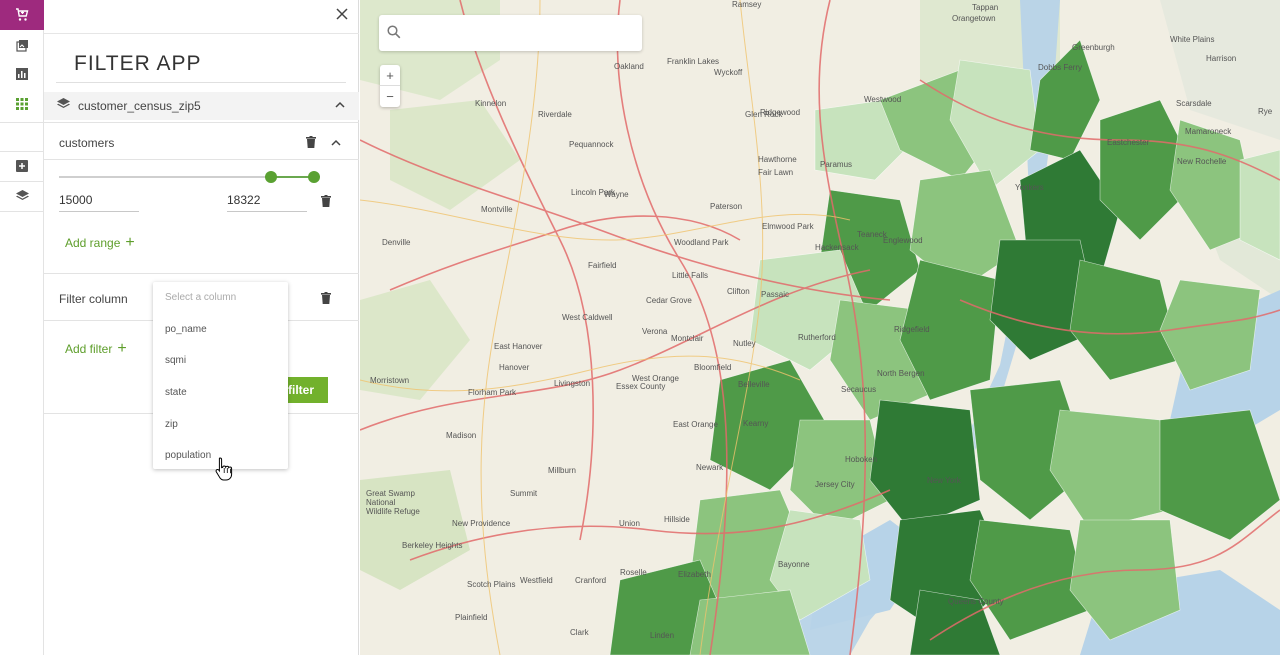  I want to click on map-label: Ramsey, so click(747, 4).